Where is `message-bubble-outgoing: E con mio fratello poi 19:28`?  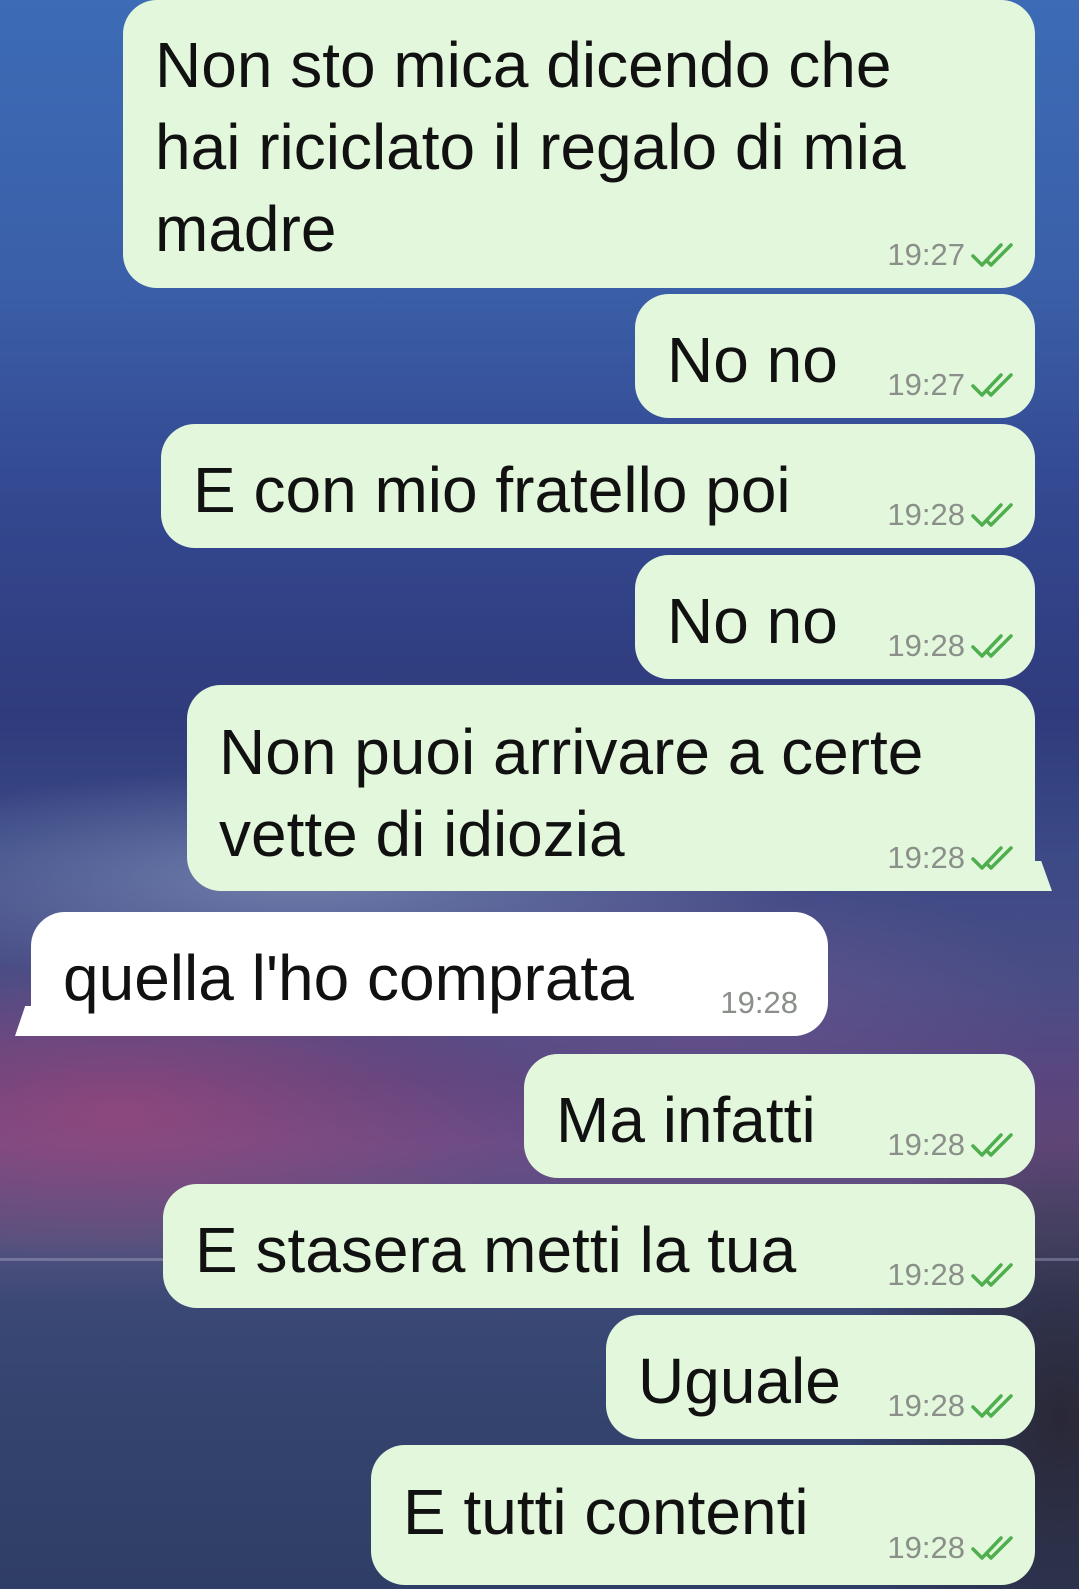
message-bubble-outgoing: E con mio fratello poi 19:28 is located at coordinates (598, 486).